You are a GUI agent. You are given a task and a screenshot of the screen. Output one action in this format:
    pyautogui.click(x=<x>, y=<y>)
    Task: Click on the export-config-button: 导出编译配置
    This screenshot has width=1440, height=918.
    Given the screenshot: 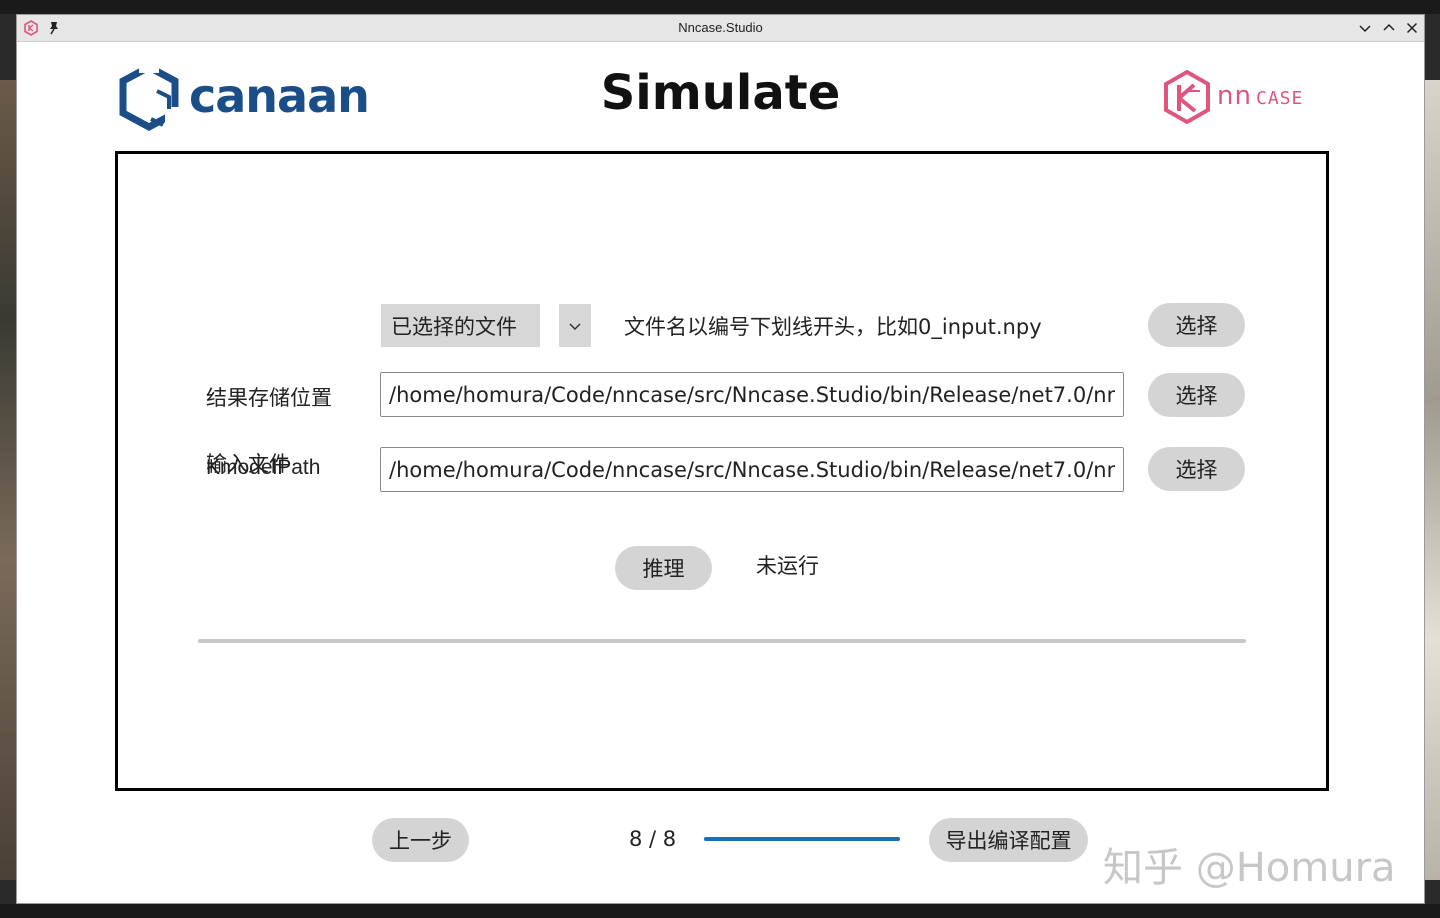 What is the action you would take?
    pyautogui.click(x=1008, y=840)
    